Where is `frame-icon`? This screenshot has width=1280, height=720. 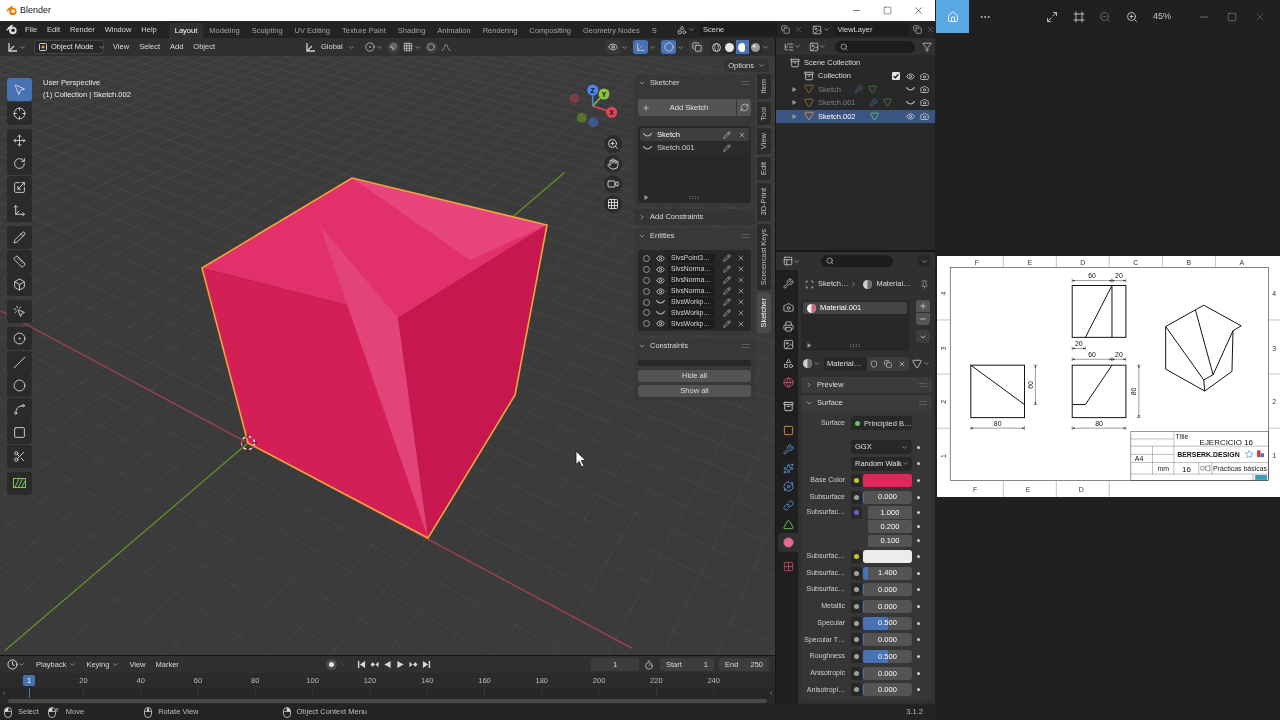
frame-icon is located at coordinates (1079, 16).